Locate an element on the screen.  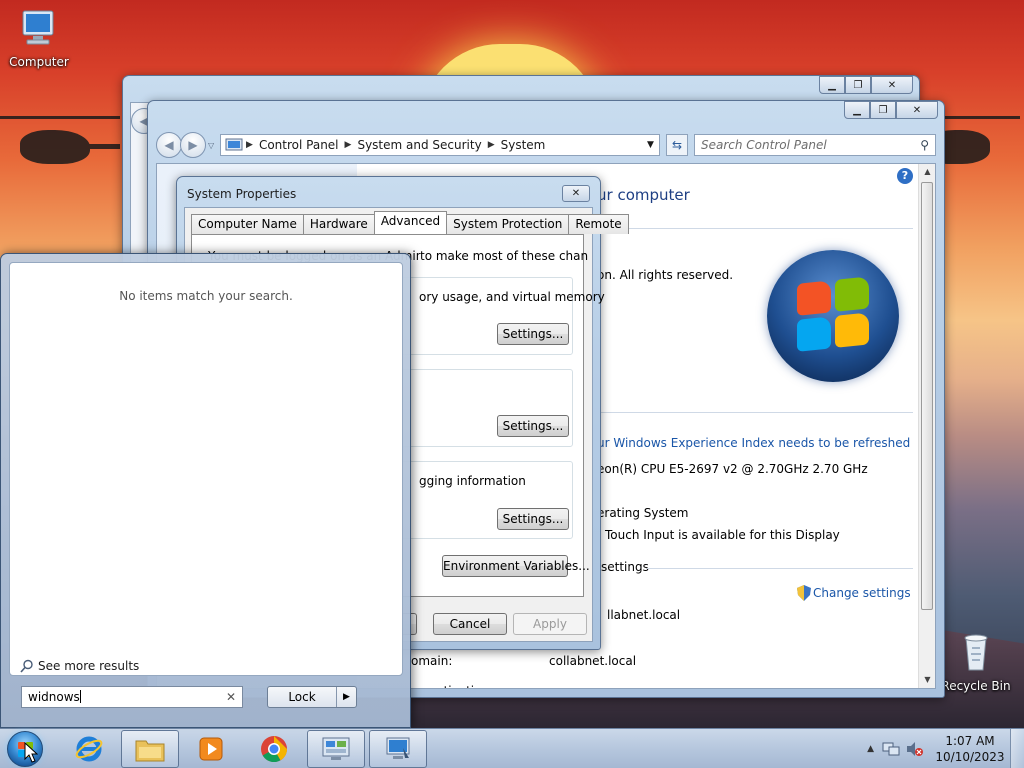
volume-muted-icon is located at coordinates (915, 749).